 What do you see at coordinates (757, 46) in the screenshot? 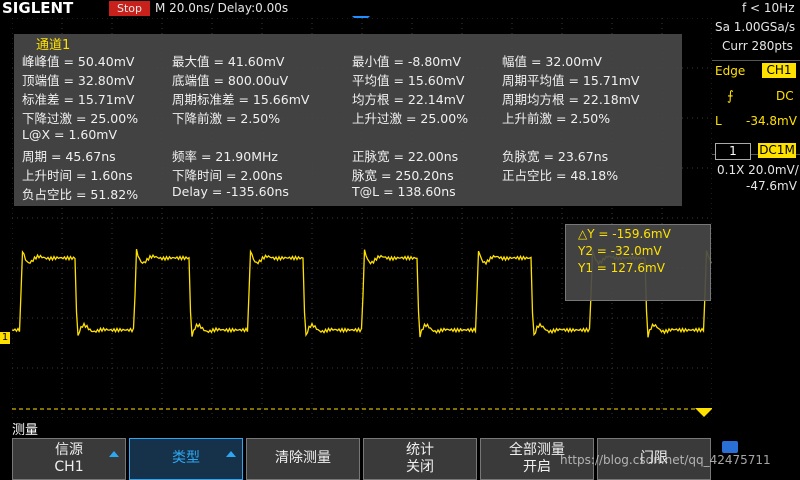
I see `curr-points: Curr 280pts` at bounding box center [757, 46].